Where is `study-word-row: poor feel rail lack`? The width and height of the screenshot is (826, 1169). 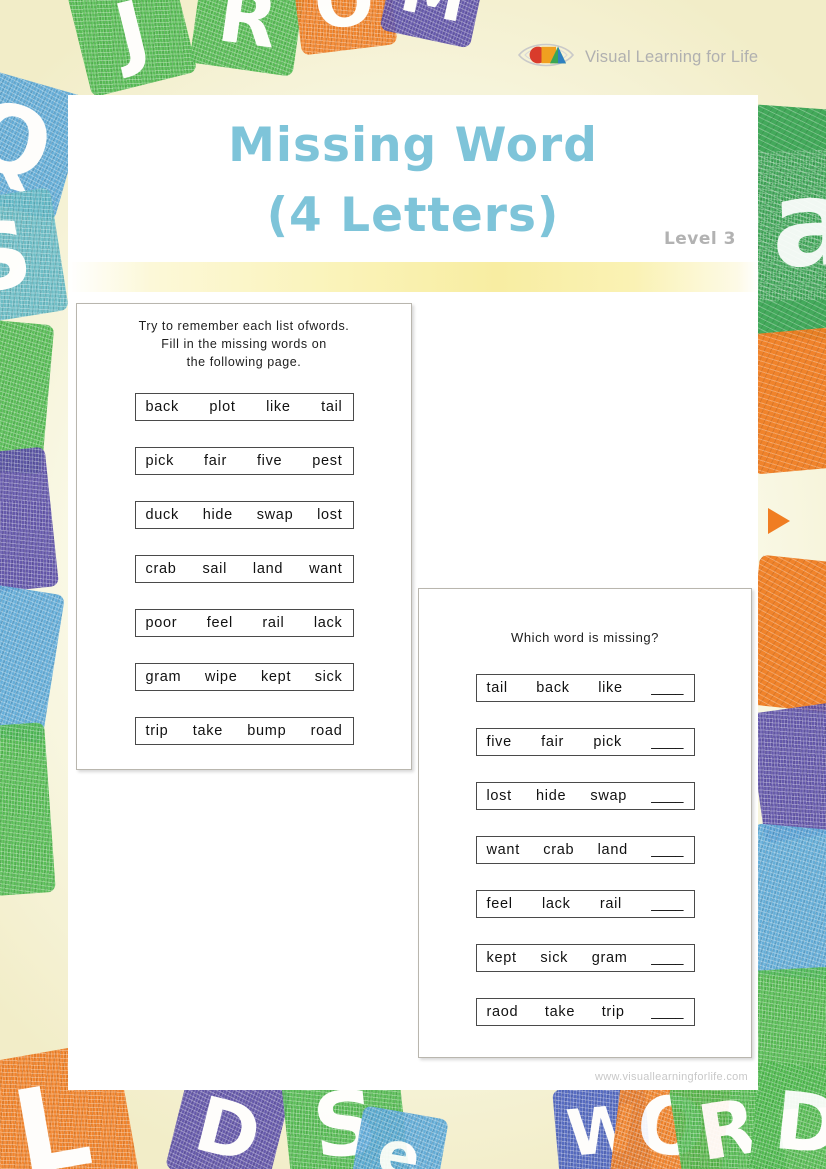 study-word-row: poor feel rail lack is located at coordinates (244, 623).